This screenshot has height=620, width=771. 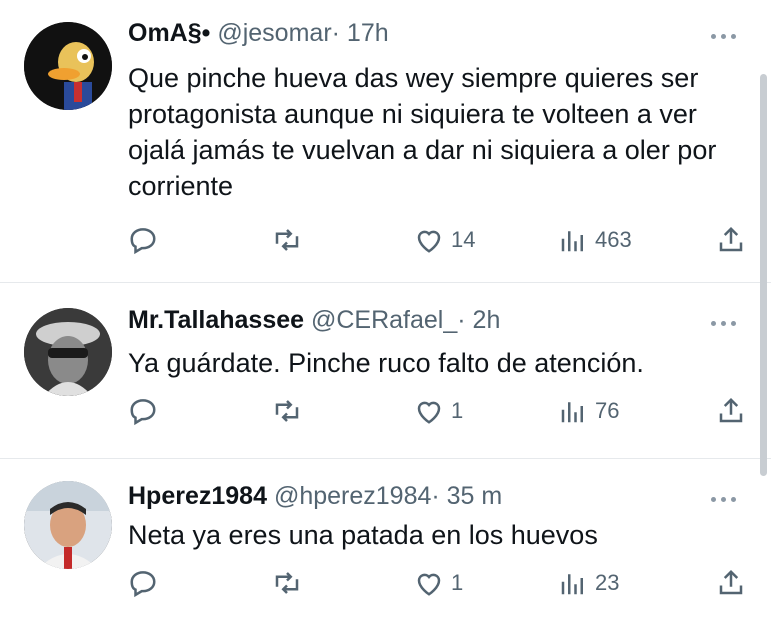 I want to click on display-name: Hperez1984, so click(x=197, y=496).